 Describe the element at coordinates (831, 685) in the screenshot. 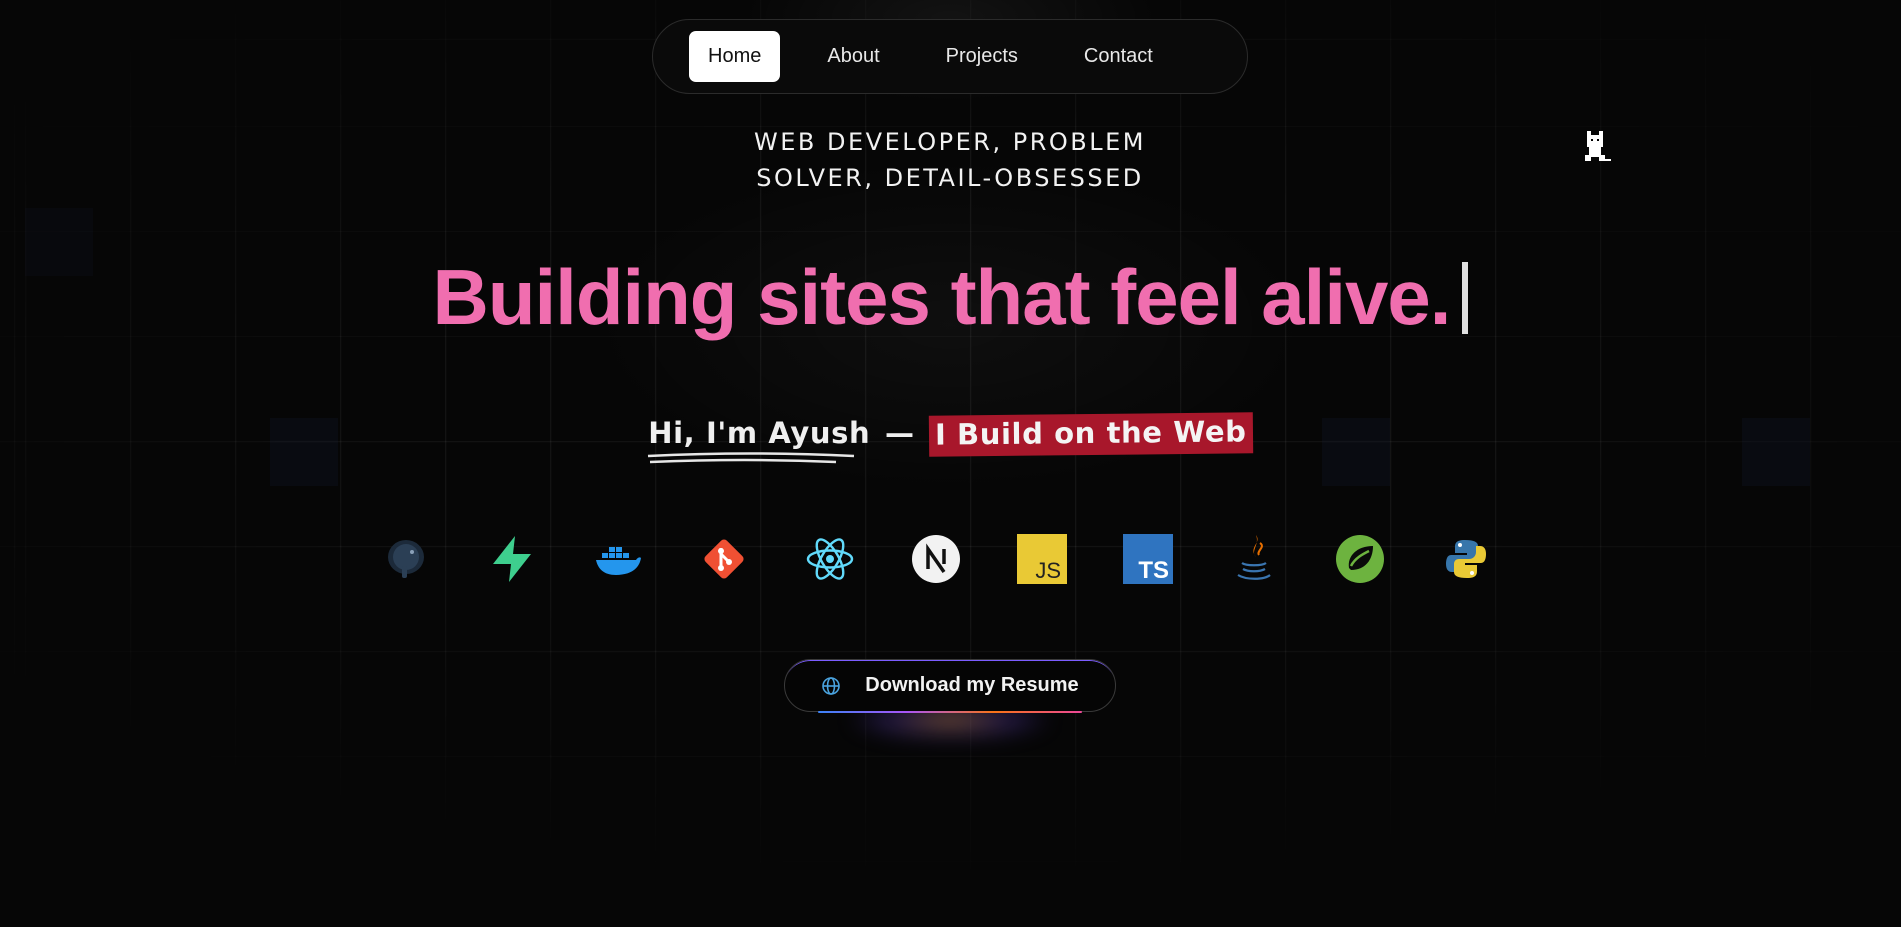

I see `globe-icon` at that location.